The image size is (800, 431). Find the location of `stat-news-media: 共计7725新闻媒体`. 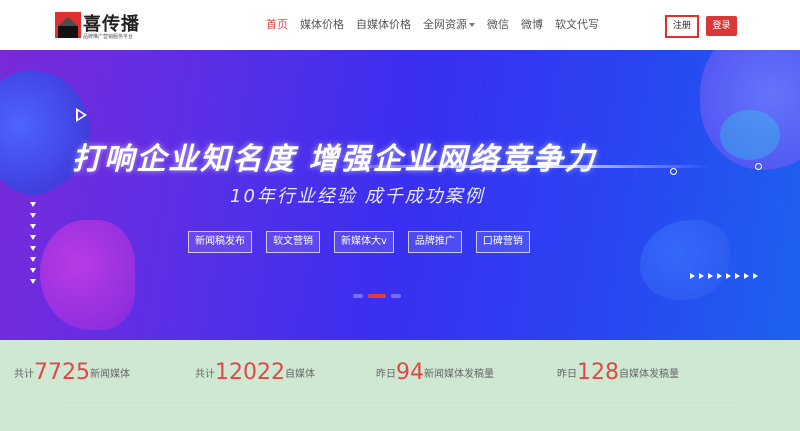

stat-news-media: 共计7725新闻媒体 is located at coordinates (72, 372).